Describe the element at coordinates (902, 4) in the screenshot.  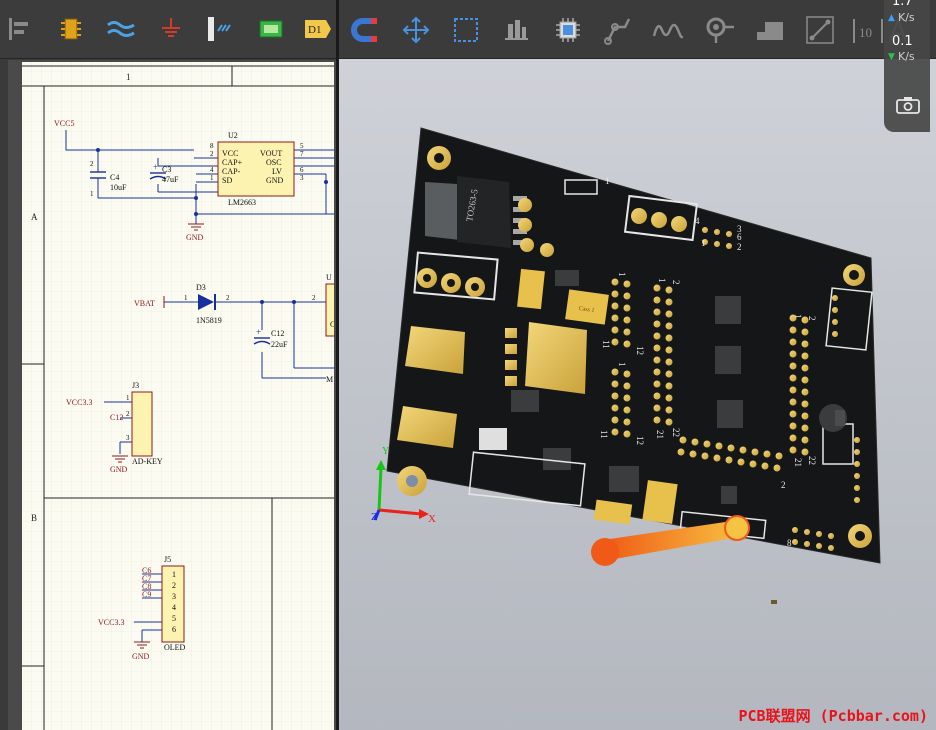
I see `upload-speed-value: 1.7` at that location.